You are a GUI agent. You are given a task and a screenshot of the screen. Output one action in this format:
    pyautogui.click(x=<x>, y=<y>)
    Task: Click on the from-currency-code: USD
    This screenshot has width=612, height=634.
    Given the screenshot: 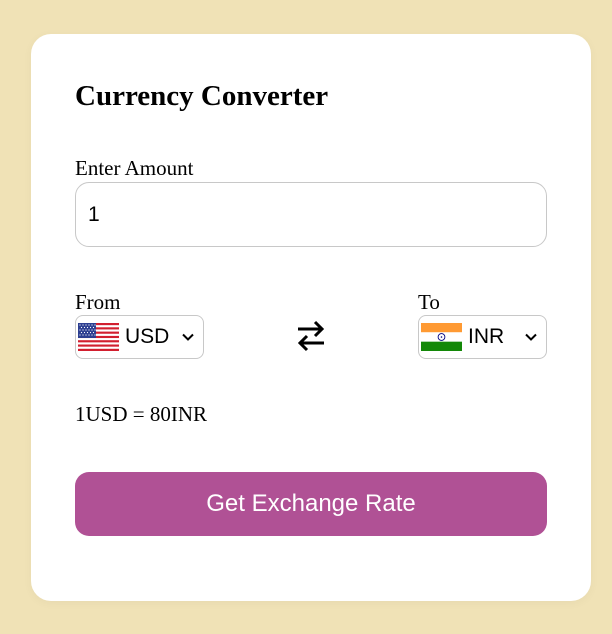 What is the action you would take?
    pyautogui.click(x=147, y=336)
    